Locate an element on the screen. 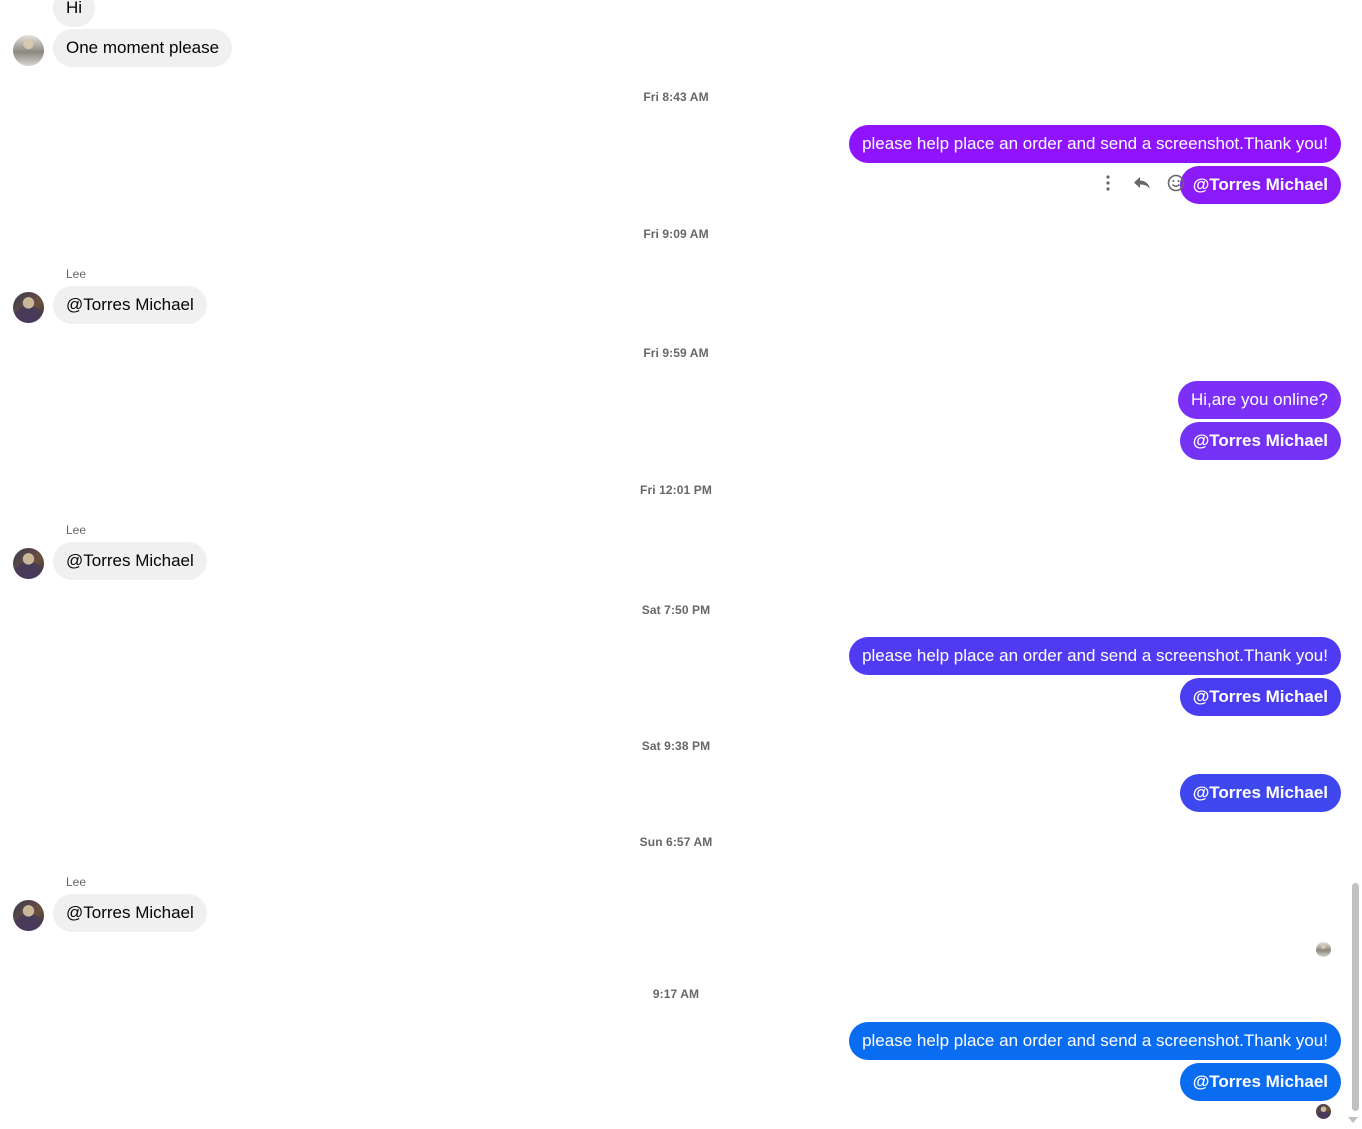 This screenshot has width=1362, height=1129. timestamp-divider: Fri 9:59 AM is located at coordinates (676, 353).